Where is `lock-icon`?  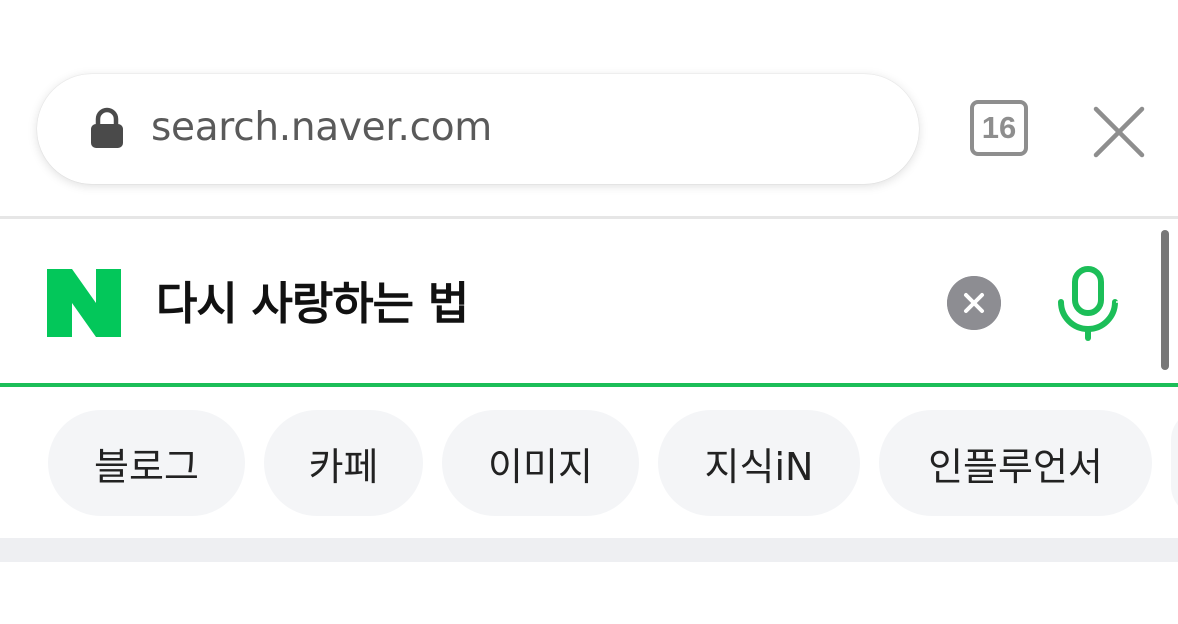 lock-icon is located at coordinates (107, 127).